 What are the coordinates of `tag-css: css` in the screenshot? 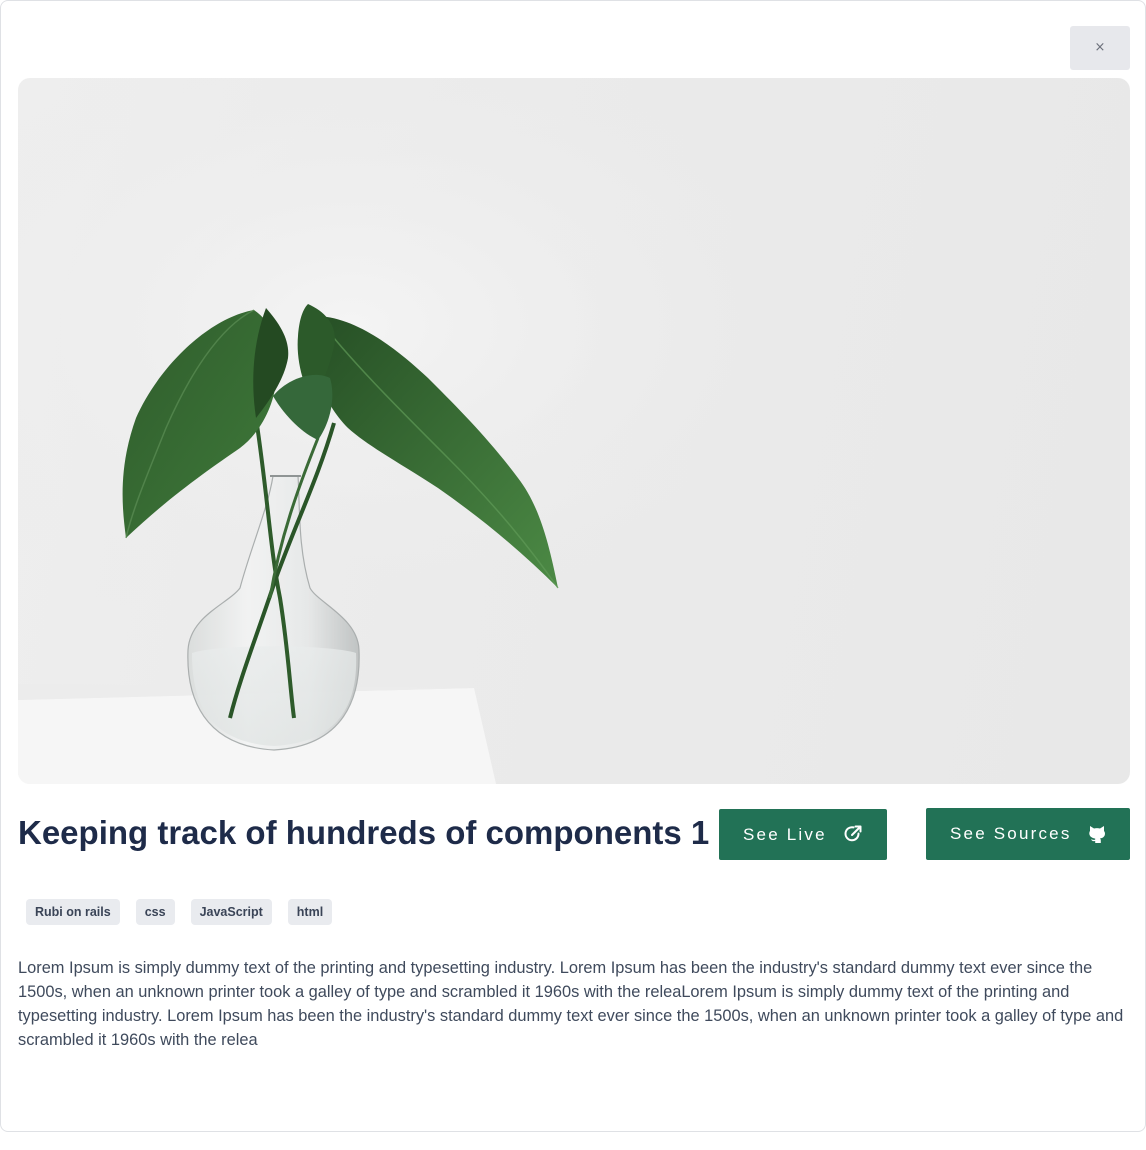 It's located at (155, 912).